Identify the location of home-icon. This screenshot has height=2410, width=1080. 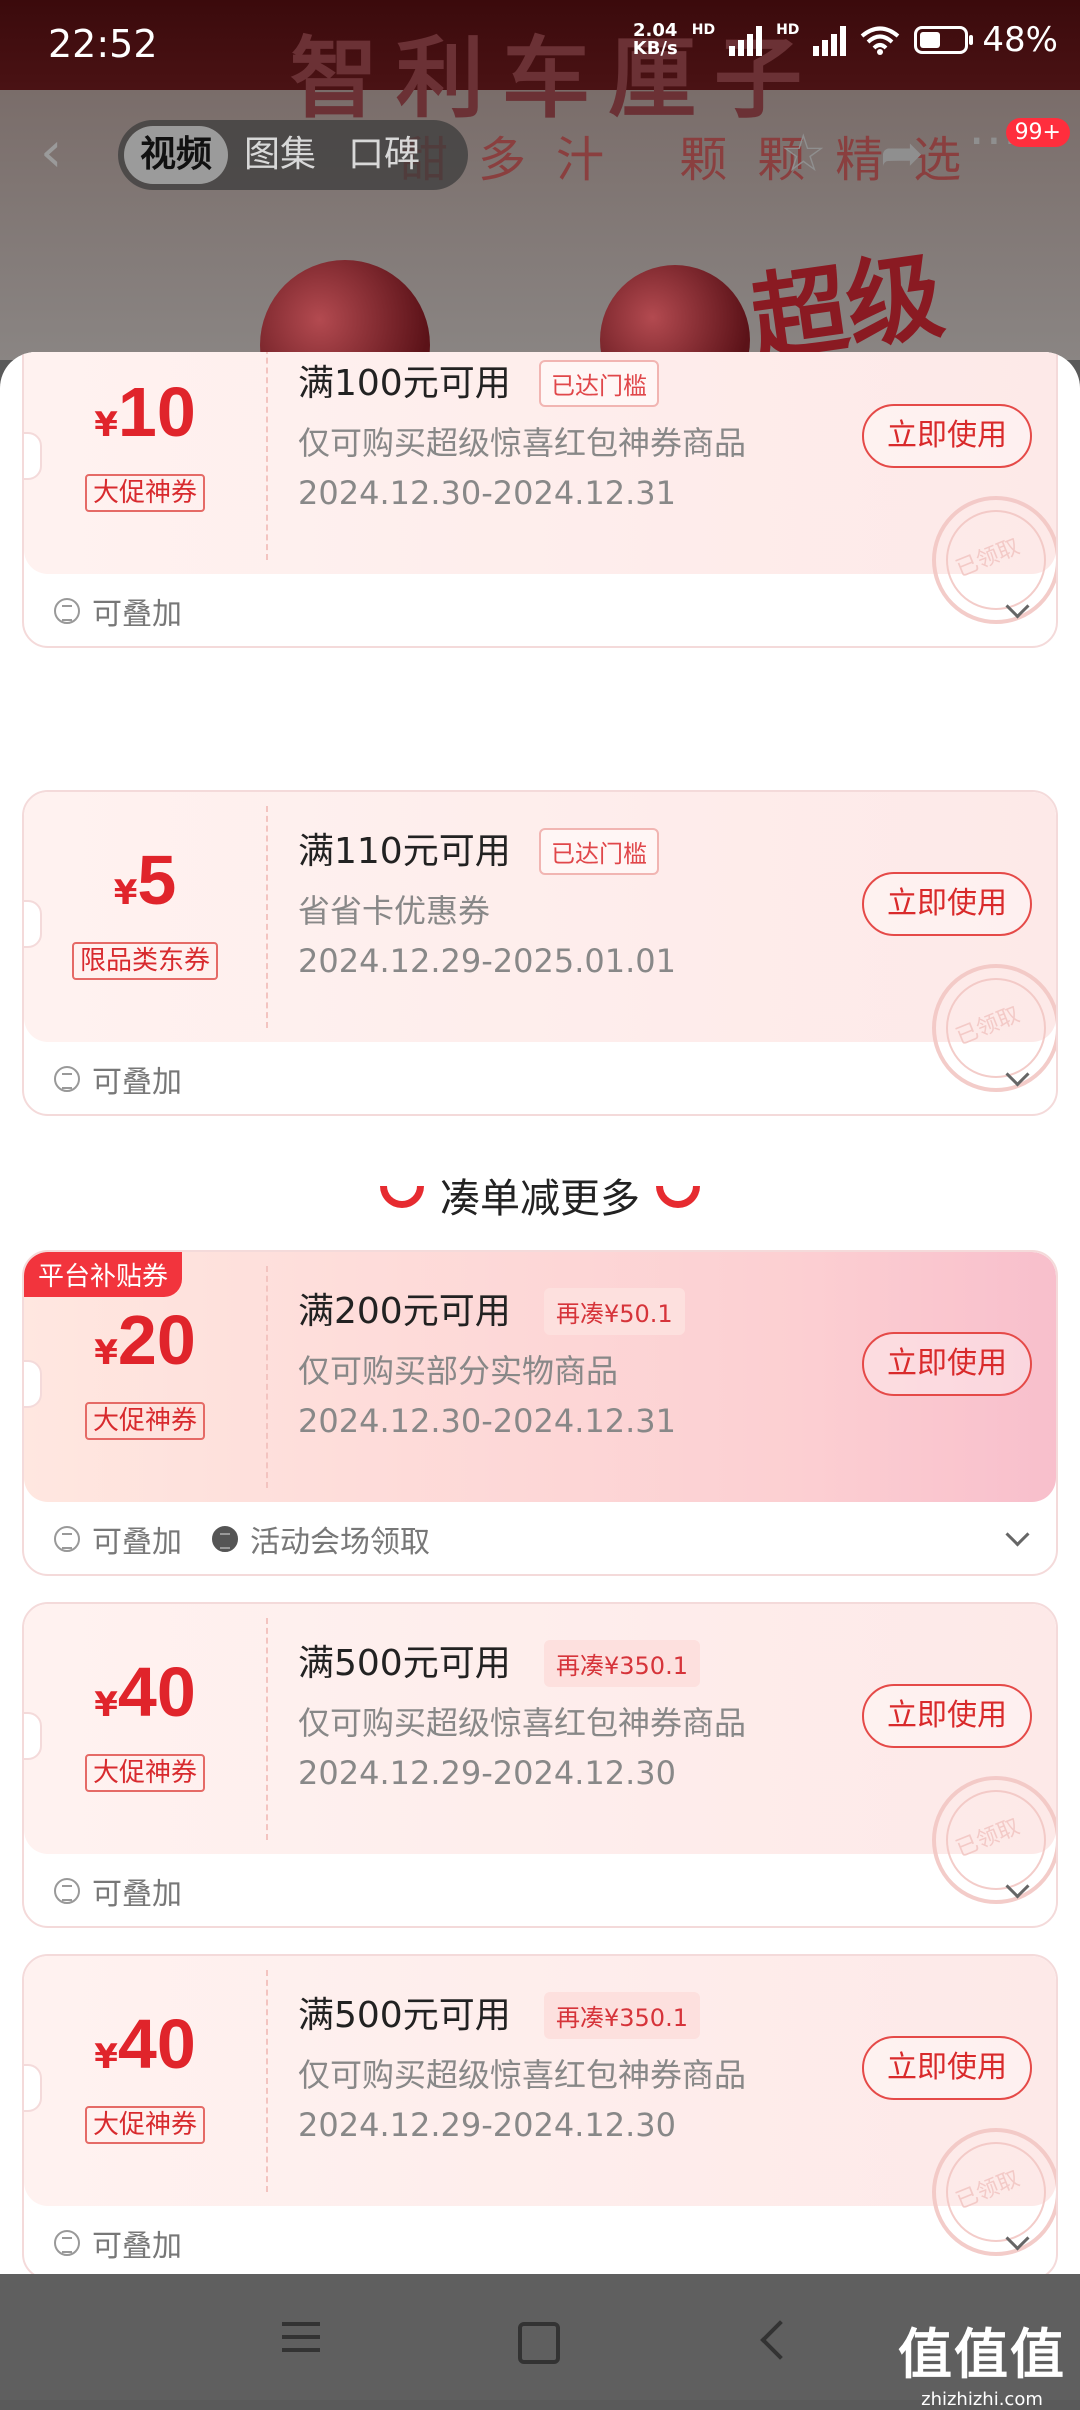
(539, 2343).